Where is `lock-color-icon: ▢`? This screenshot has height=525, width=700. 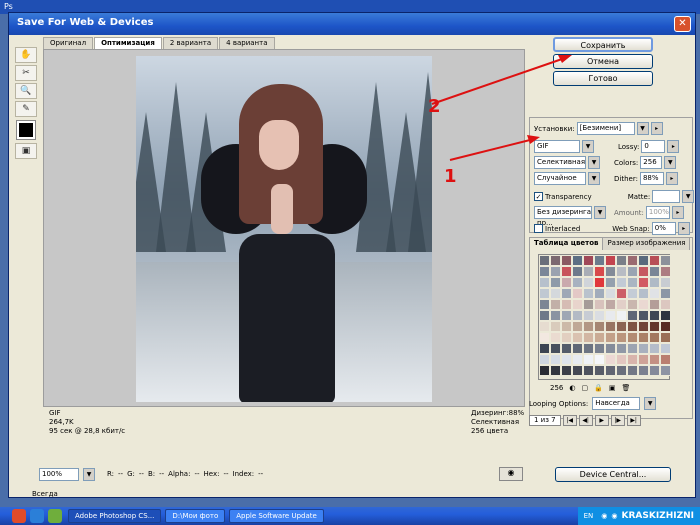 lock-color-icon: ▢ is located at coordinates (584, 388).